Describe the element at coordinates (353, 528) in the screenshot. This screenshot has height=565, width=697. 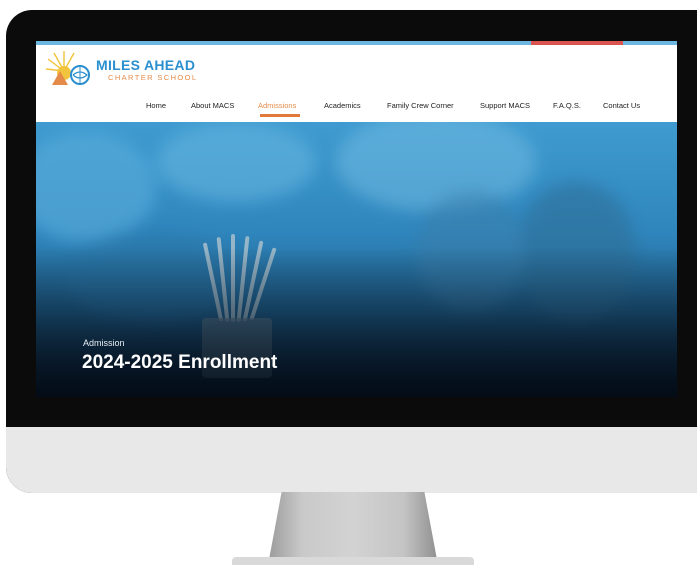
I see `monitor-stand` at that location.